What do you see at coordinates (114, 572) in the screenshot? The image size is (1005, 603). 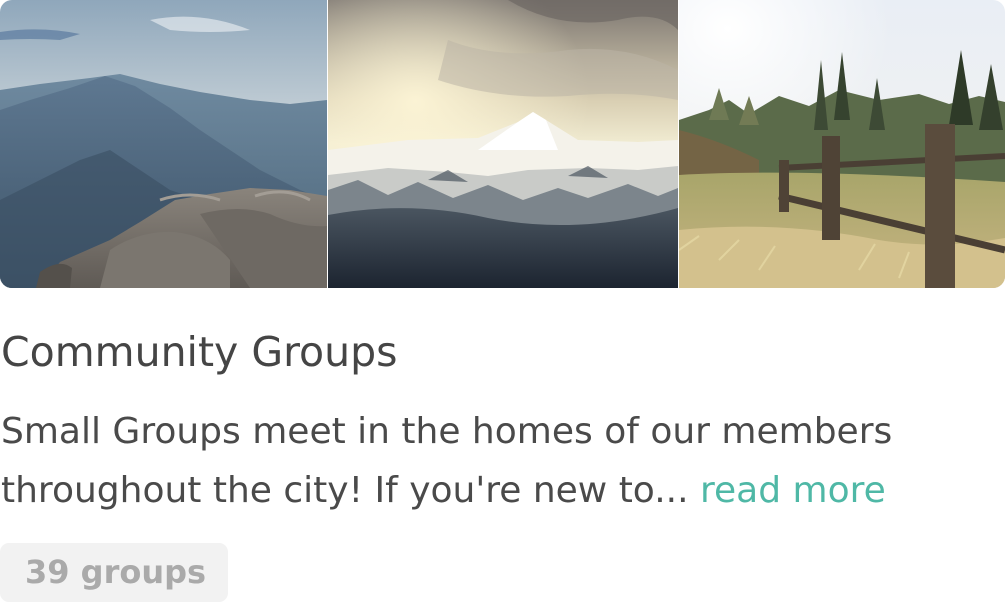 I see `group-count-badge: 39 groups` at bounding box center [114, 572].